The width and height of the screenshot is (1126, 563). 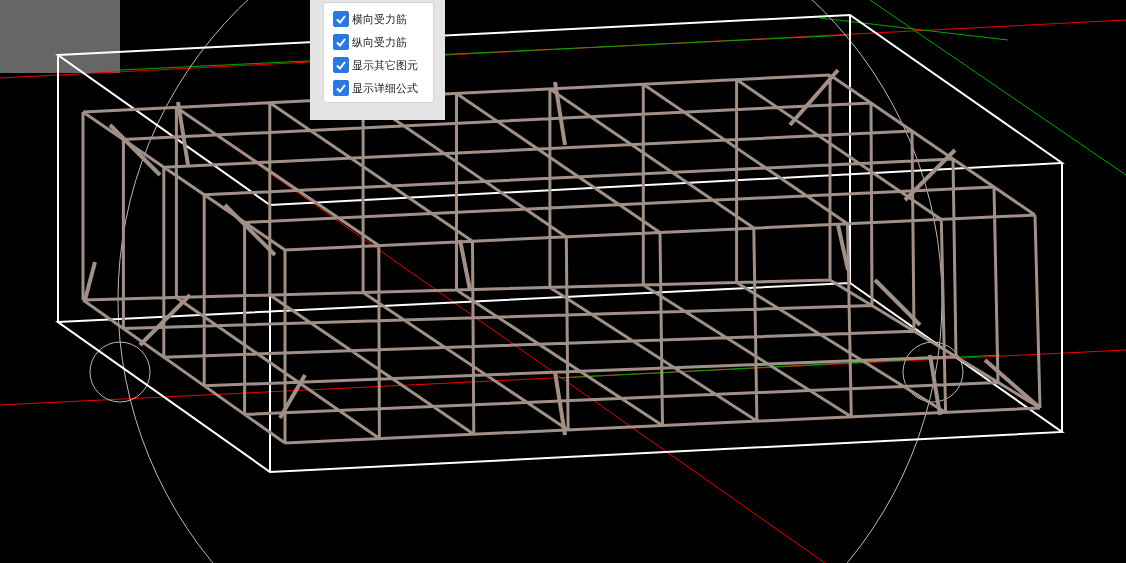 I want to click on option-label: 显示其它图元, so click(x=385, y=65).